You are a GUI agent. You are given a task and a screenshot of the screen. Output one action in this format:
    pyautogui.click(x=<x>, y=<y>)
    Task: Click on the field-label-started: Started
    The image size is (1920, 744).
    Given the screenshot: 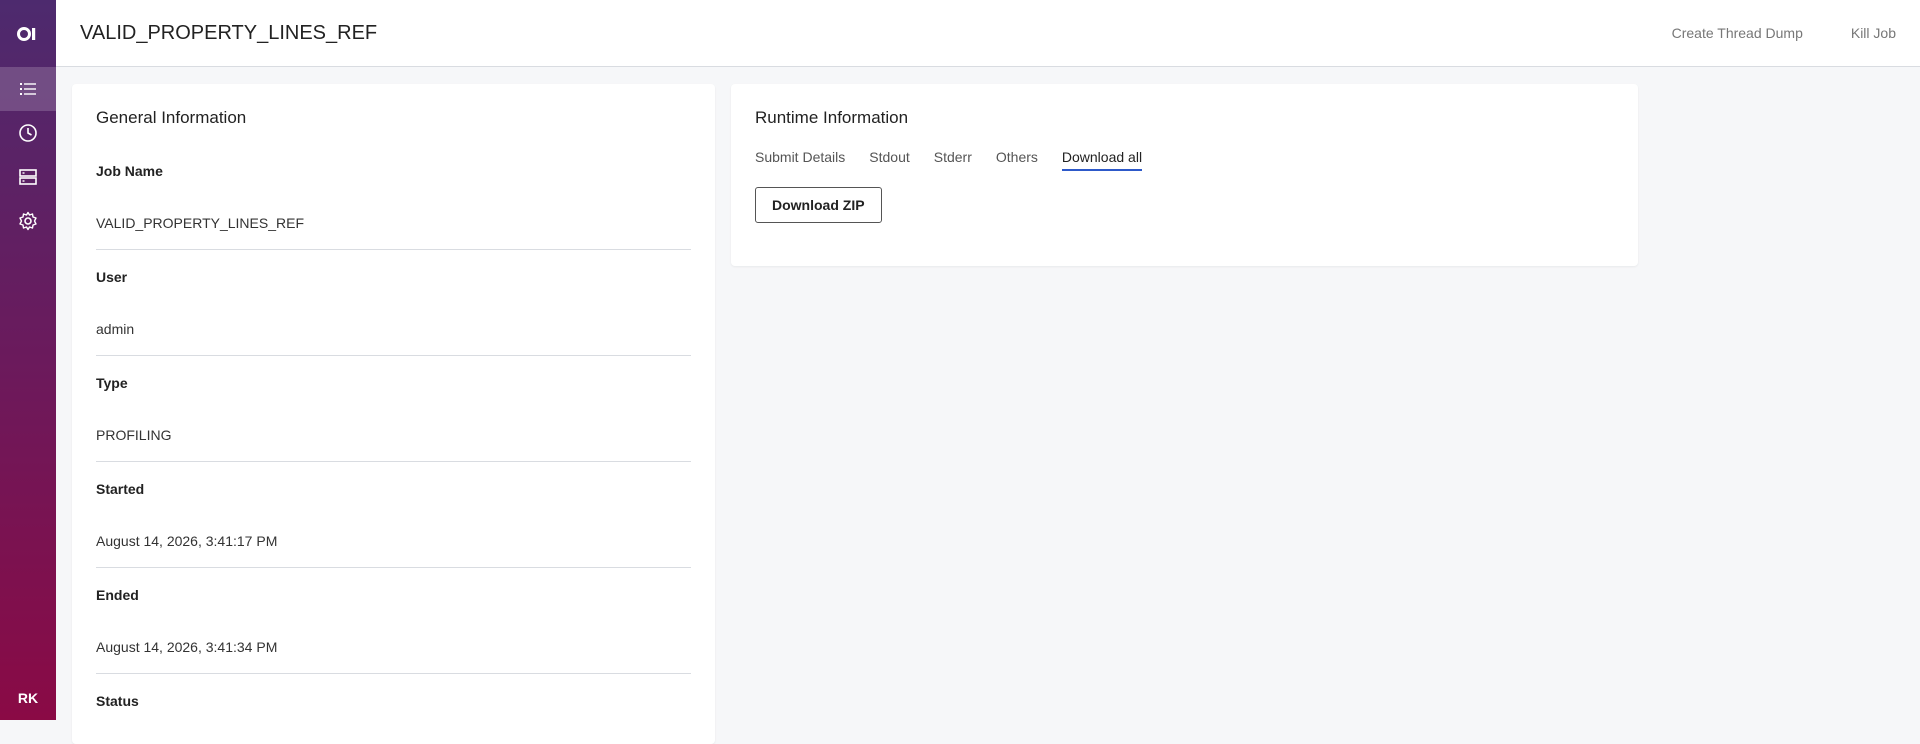 What is the action you would take?
    pyautogui.click(x=120, y=488)
    